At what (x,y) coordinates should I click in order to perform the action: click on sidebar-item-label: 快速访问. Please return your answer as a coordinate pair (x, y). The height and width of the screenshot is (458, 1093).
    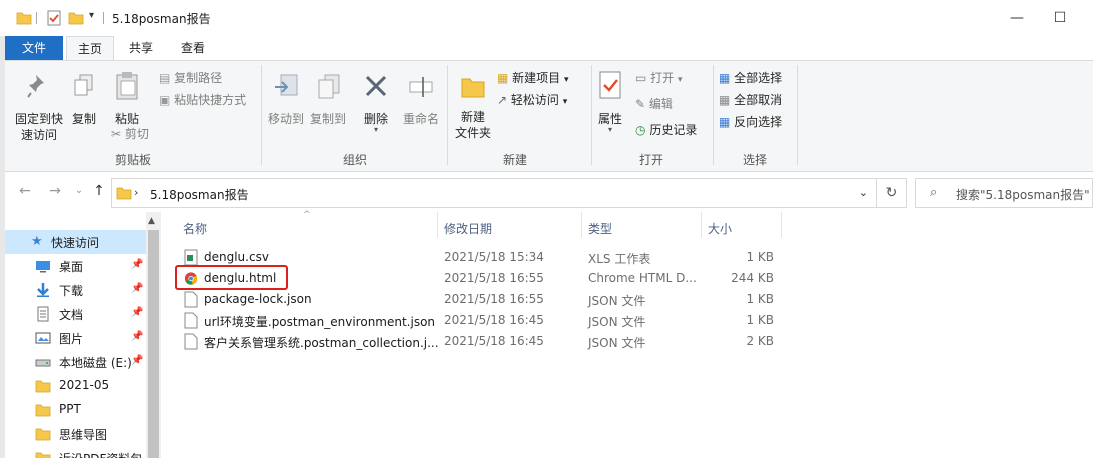
    Looking at the image, I should click on (75, 243).